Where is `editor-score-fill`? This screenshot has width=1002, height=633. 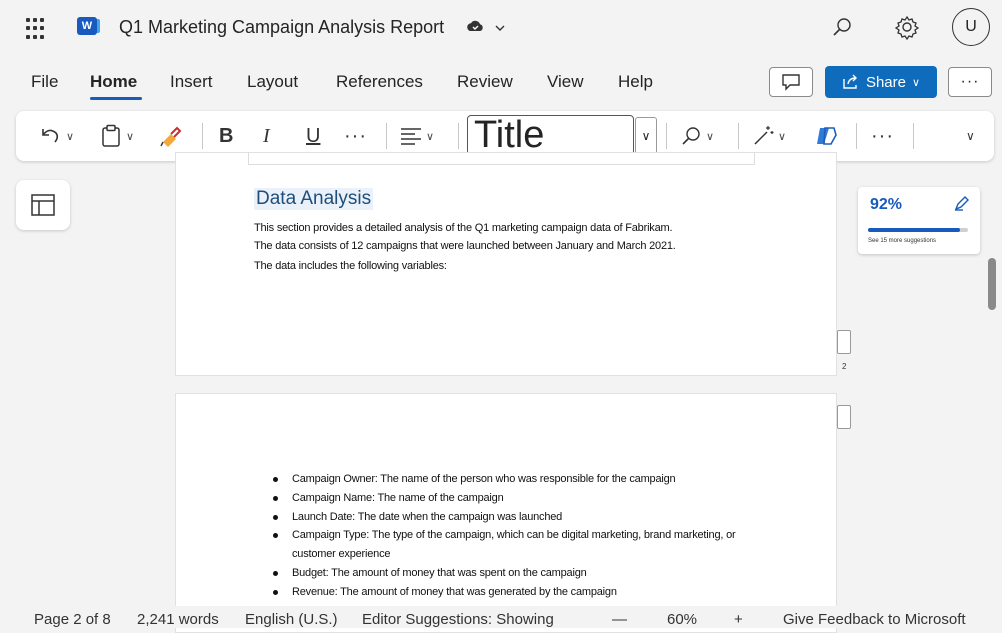 editor-score-fill is located at coordinates (914, 230).